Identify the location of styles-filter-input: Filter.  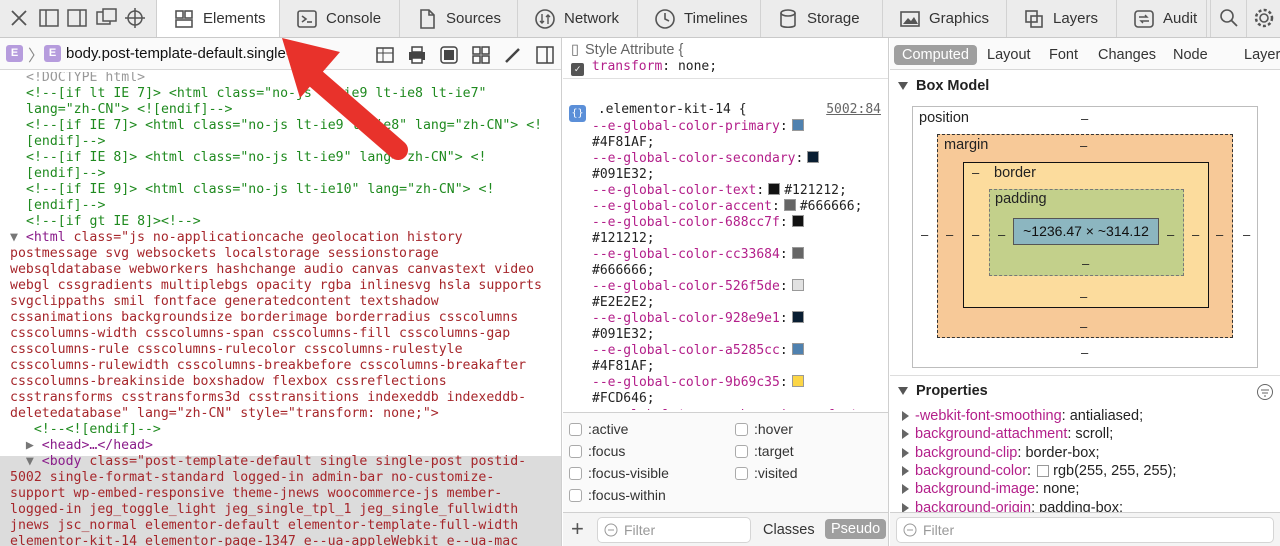
(674, 530).